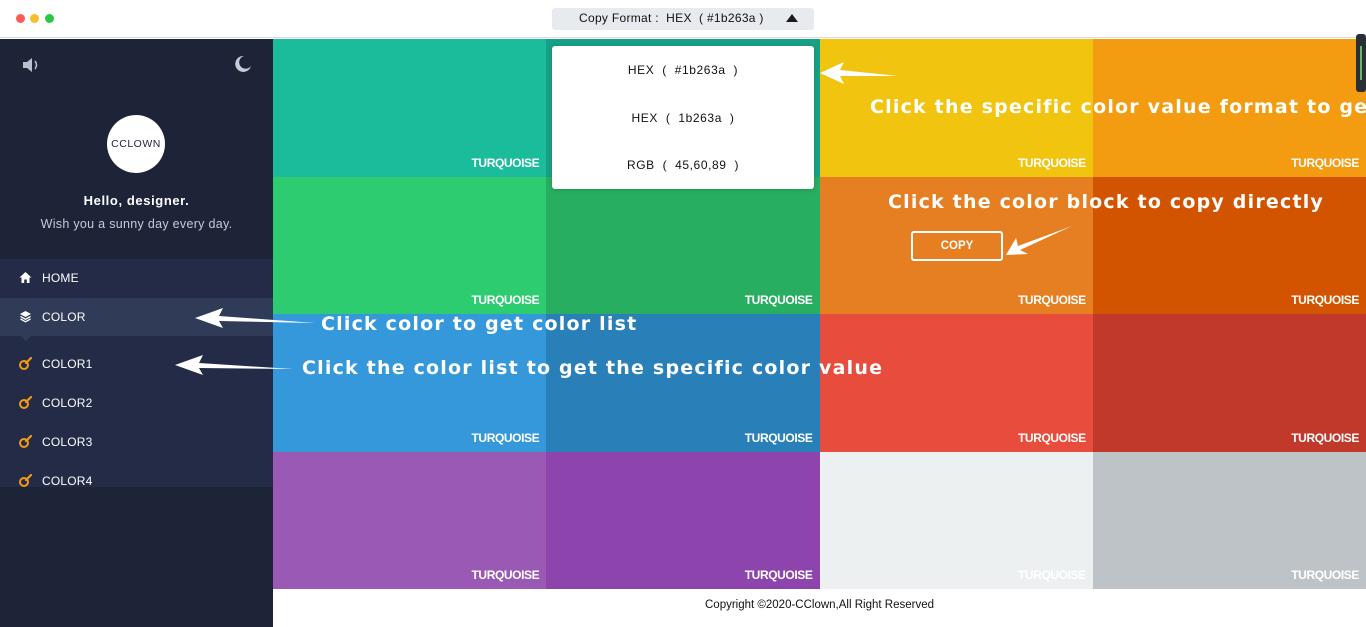 This screenshot has height=627, width=1366. I want to click on annotation-color: Click color to get color list, so click(479, 324).